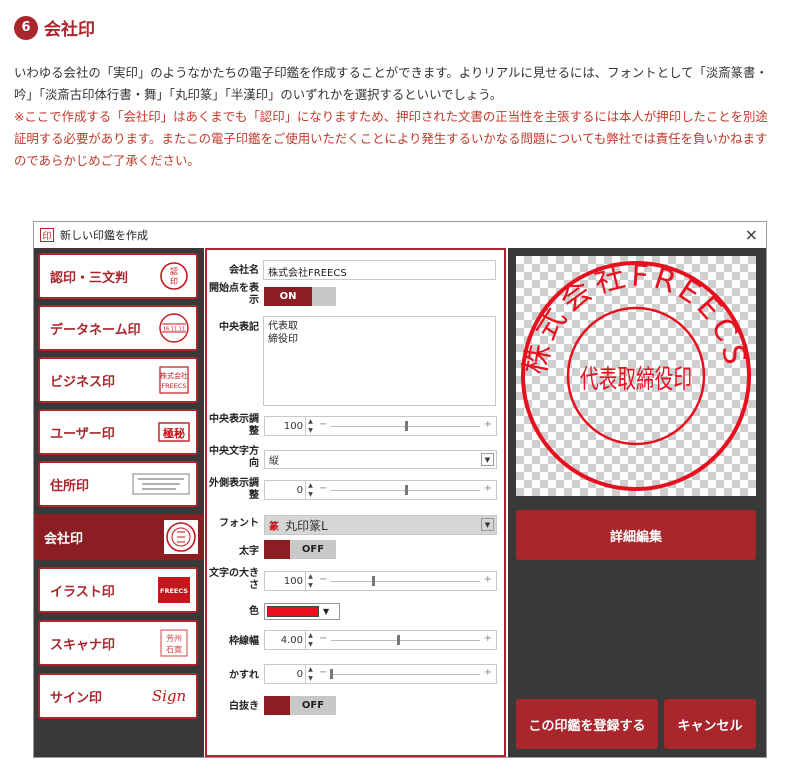 The height and width of the screenshot is (774, 785). Describe the element at coordinates (118, 696) in the screenshot. I see `sidebar-item-sign: サイン印 Sign` at that location.